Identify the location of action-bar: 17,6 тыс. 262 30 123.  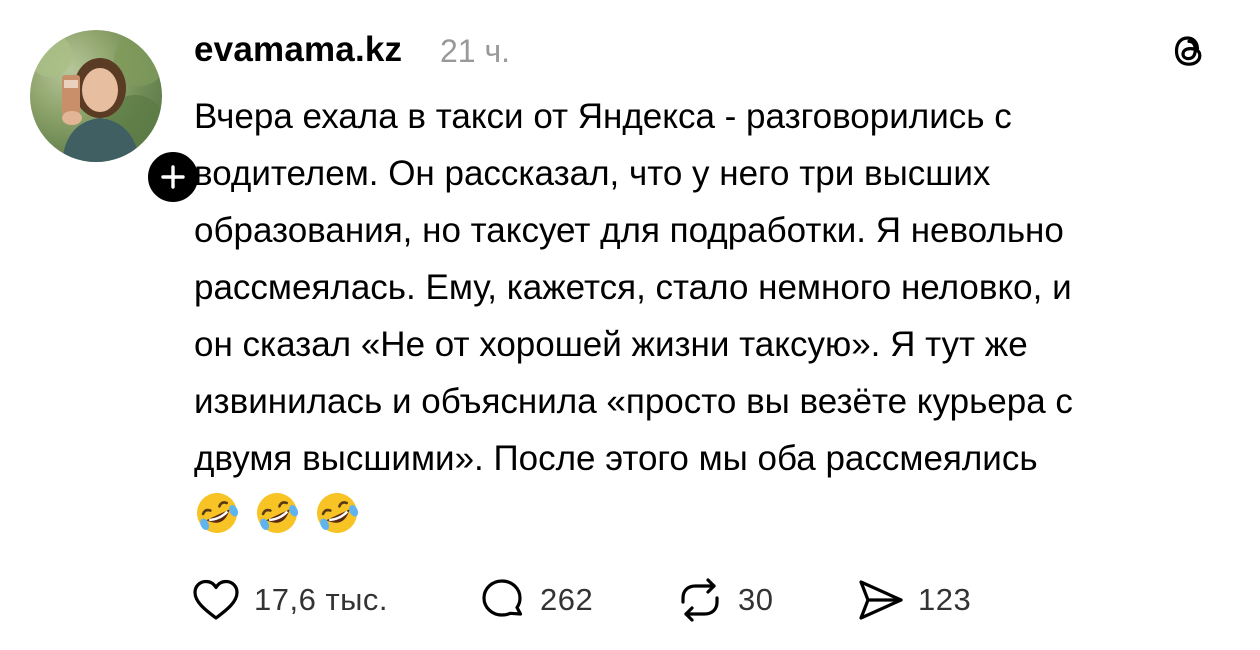
(640, 600).